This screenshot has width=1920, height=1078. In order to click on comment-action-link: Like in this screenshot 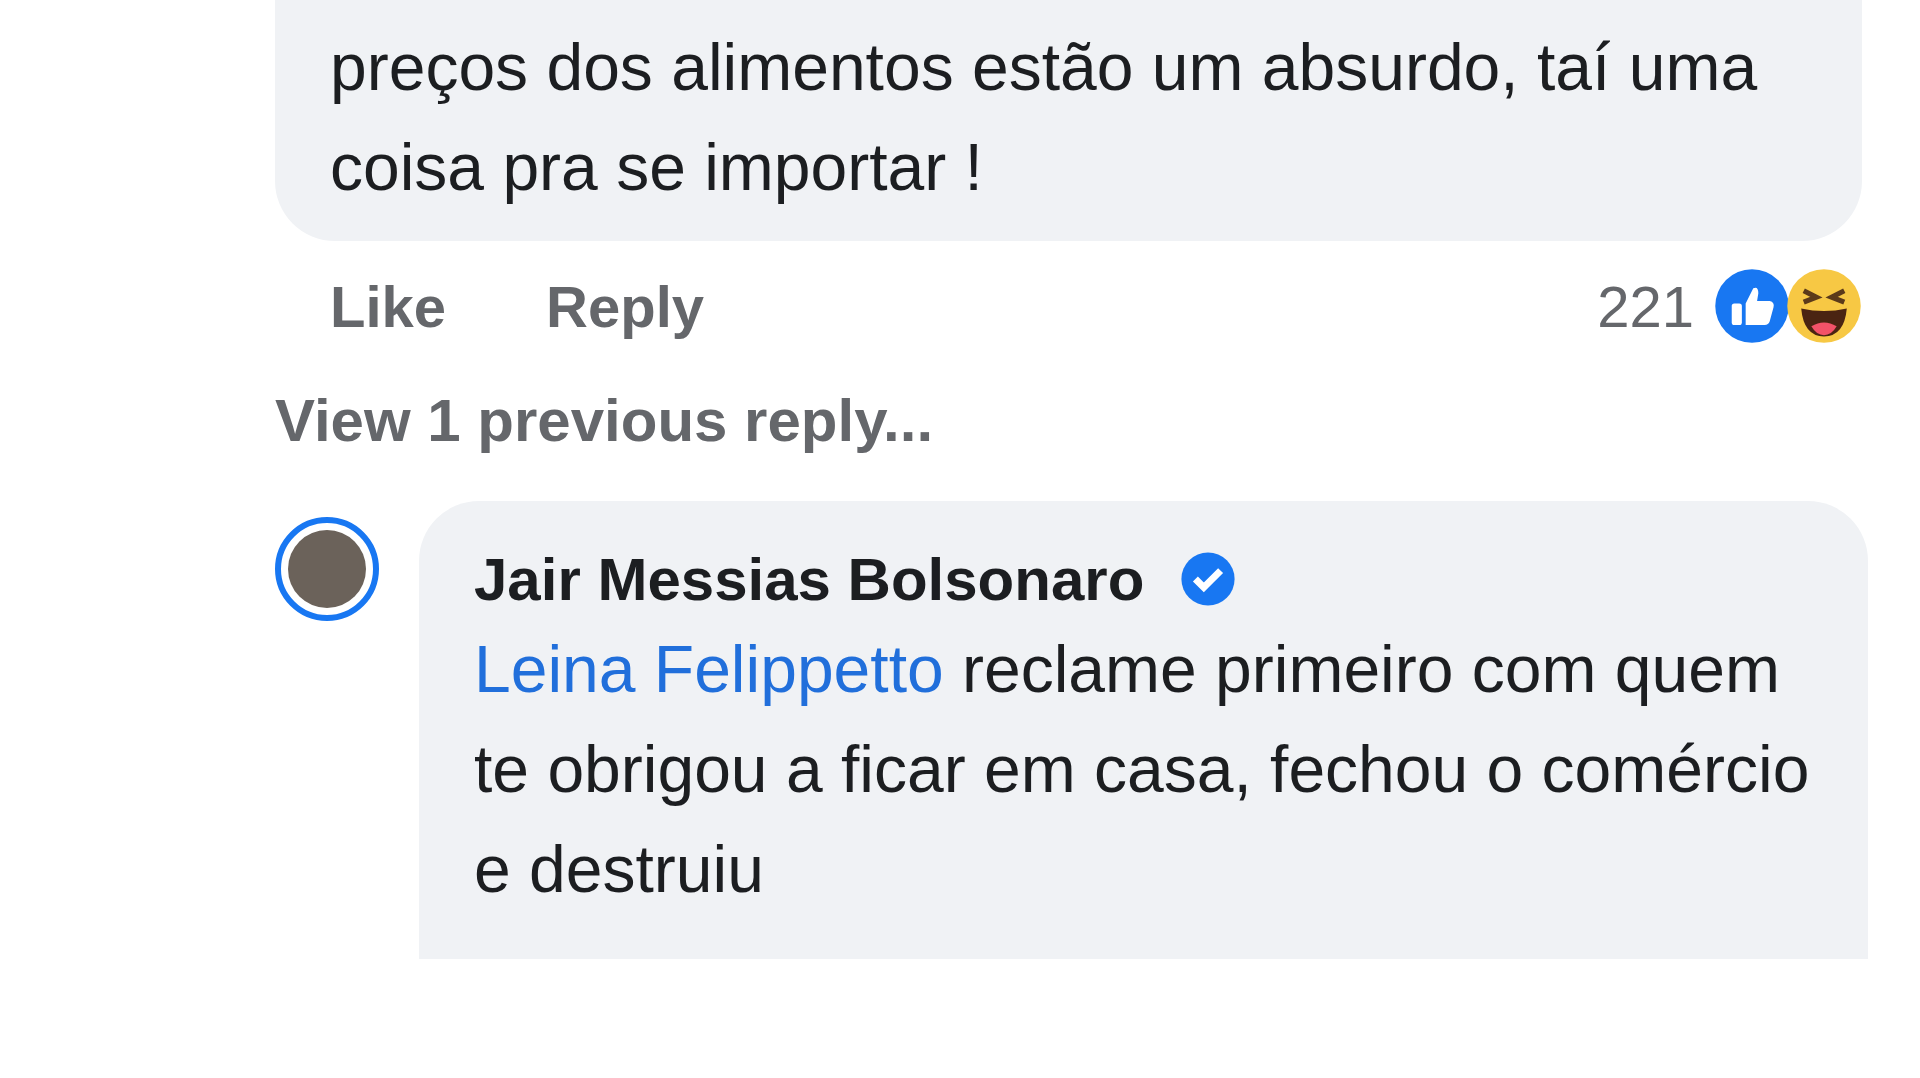, I will do `click(388, 306)`.